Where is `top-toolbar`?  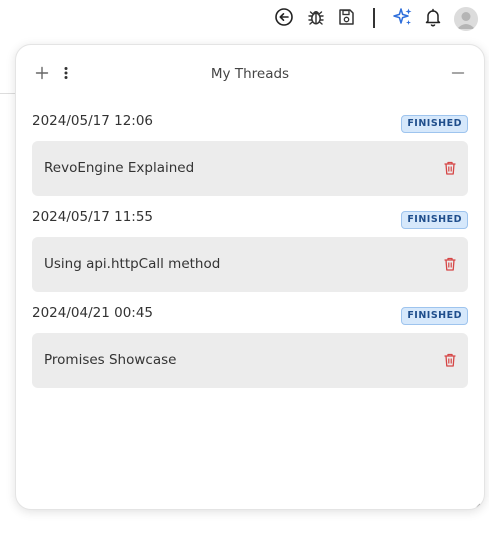
top-toolbar is located at coordinates (244, 18).